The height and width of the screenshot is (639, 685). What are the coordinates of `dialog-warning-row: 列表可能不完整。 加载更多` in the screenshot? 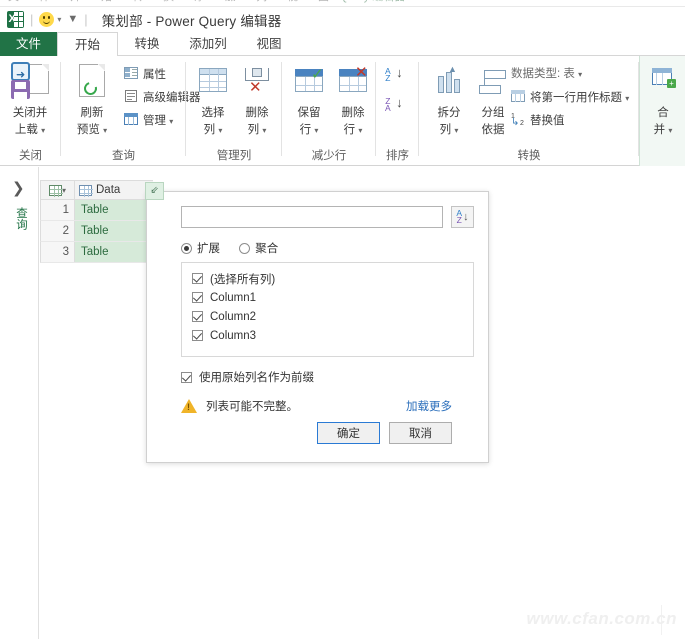 It's located at (329, 406).